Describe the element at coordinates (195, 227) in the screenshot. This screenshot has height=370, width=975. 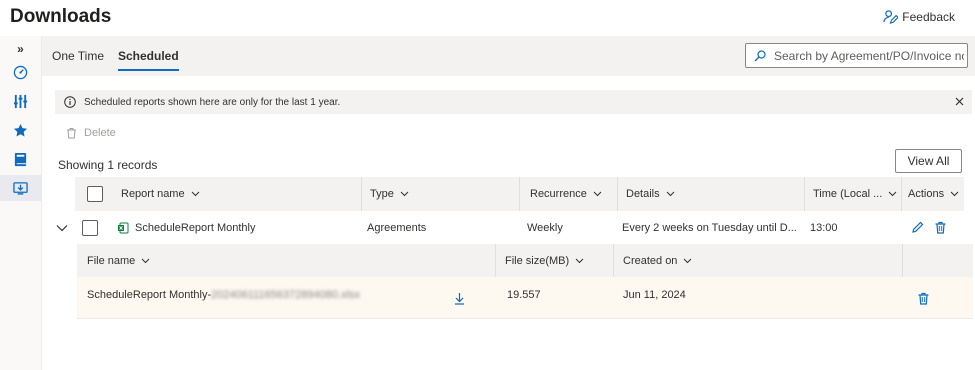
I see `report-name: ScheduleReport Monthly` at that location.